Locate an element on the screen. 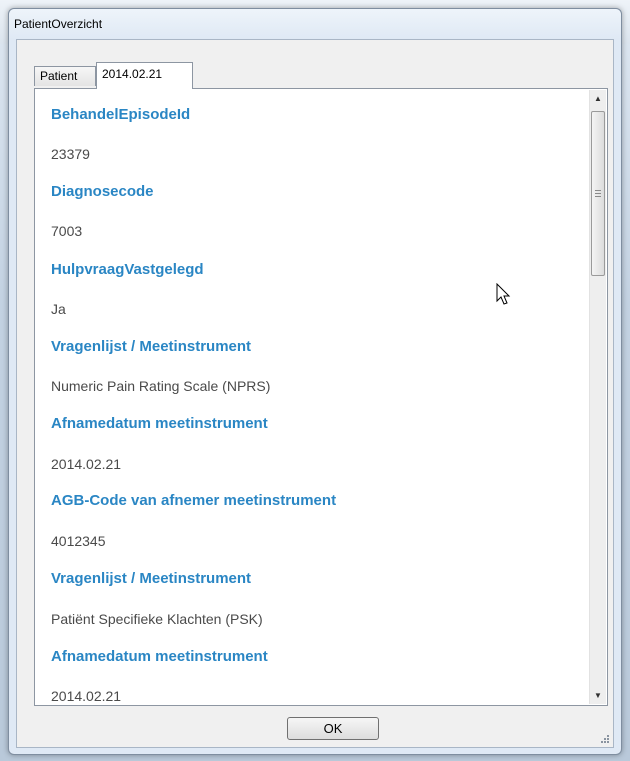 Image resolution: width=630 pixels, height=761 pixels. field-item: 7003 is located at coordinates (66, 231).